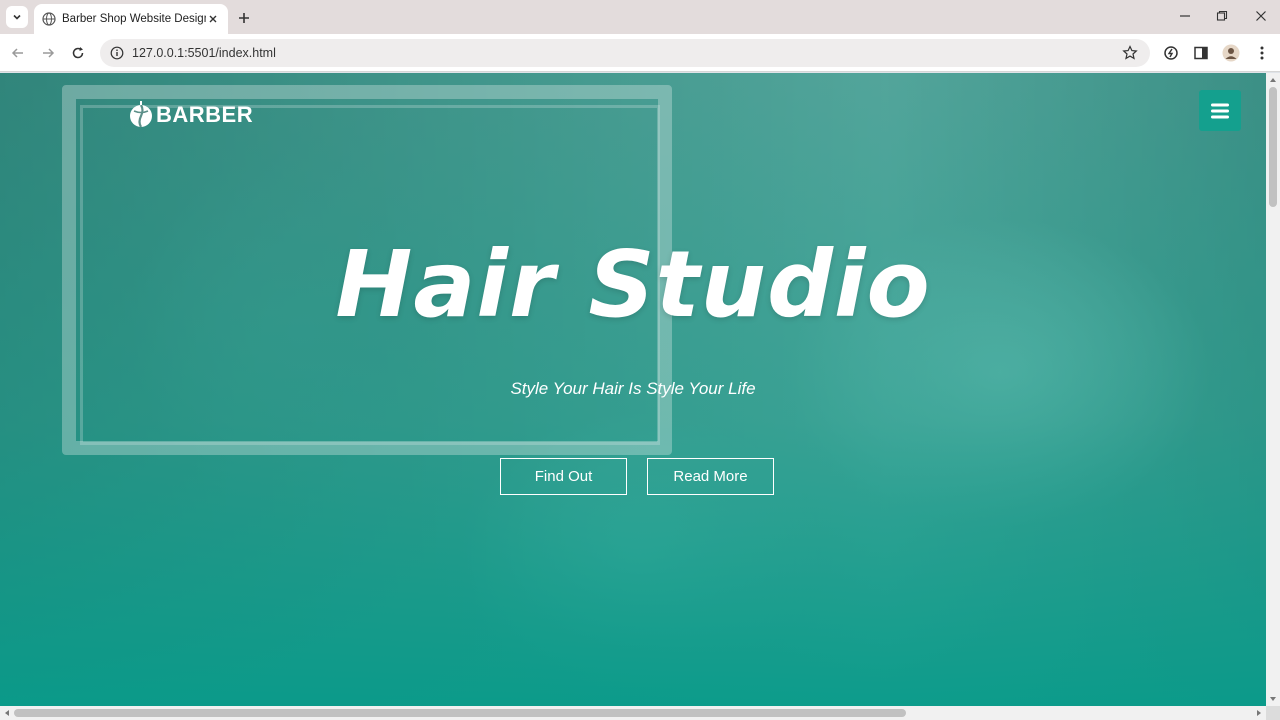 Image resolution: width=1280 pixels, height=720 pixels. I want to click on back-button, so click(18, 53).